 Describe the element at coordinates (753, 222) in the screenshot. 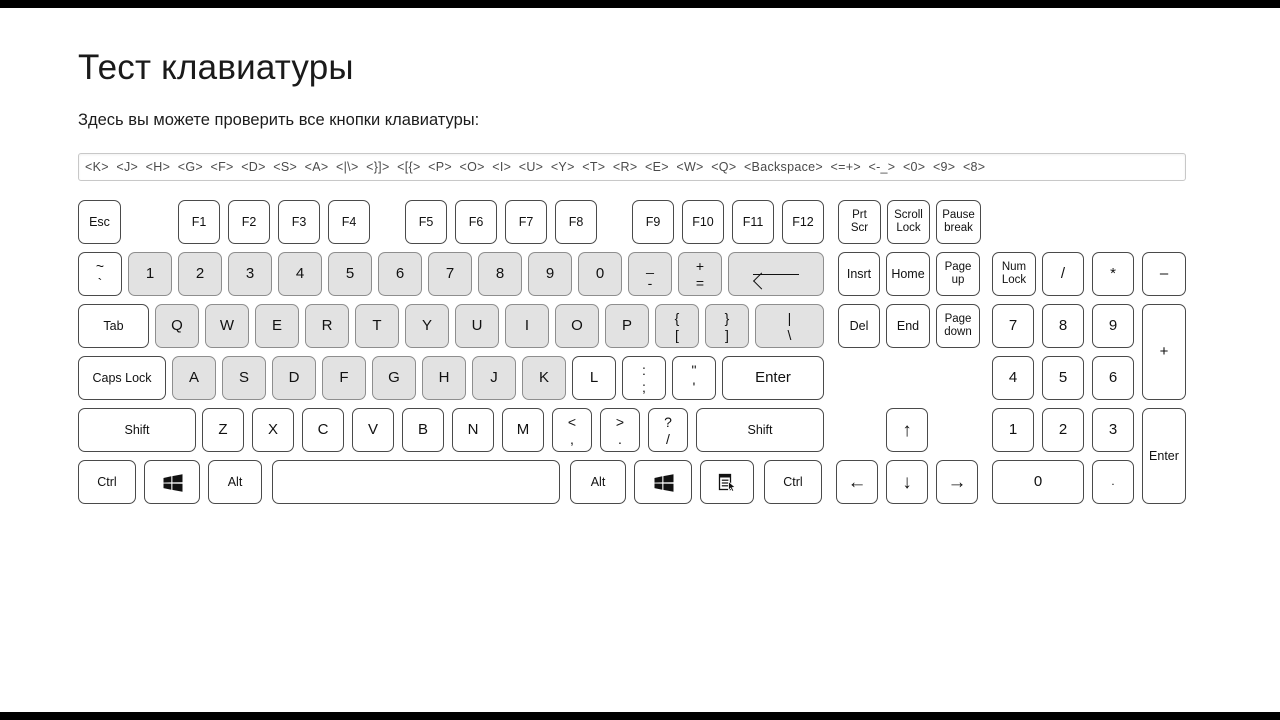

I see `key-f11: F11` at that location.